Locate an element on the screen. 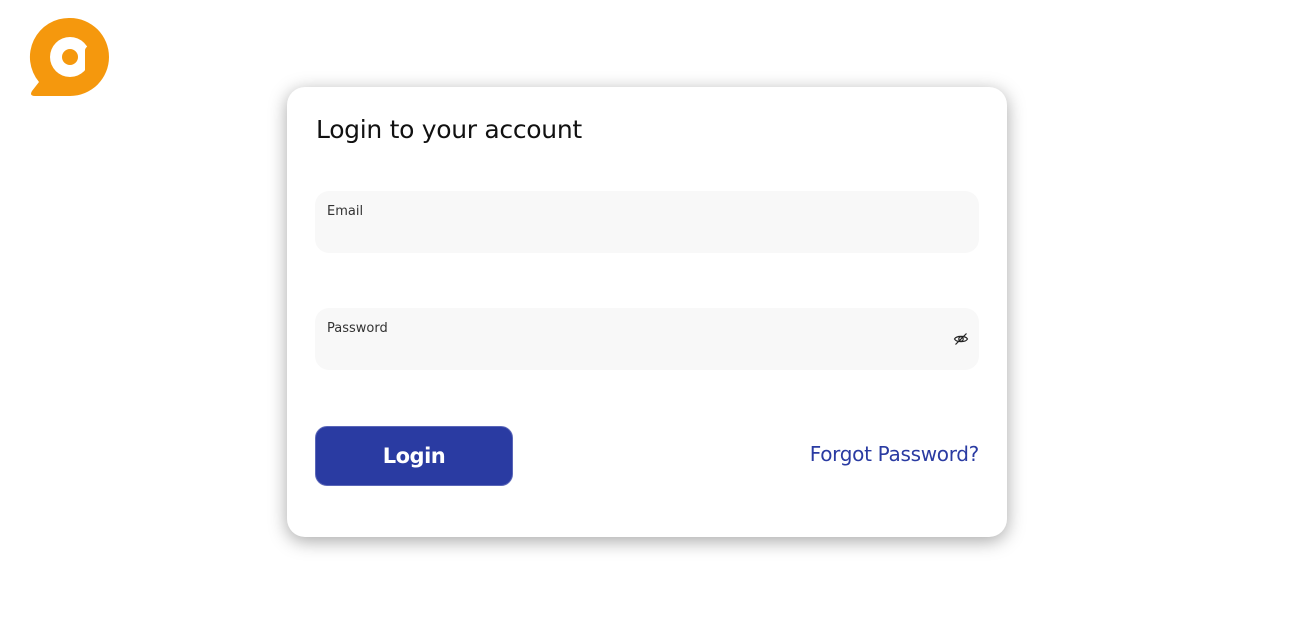 The width and height of the screenshot is (1294, 623). chat-bubble-a-logo-icon is located at coordinates (69, 57).